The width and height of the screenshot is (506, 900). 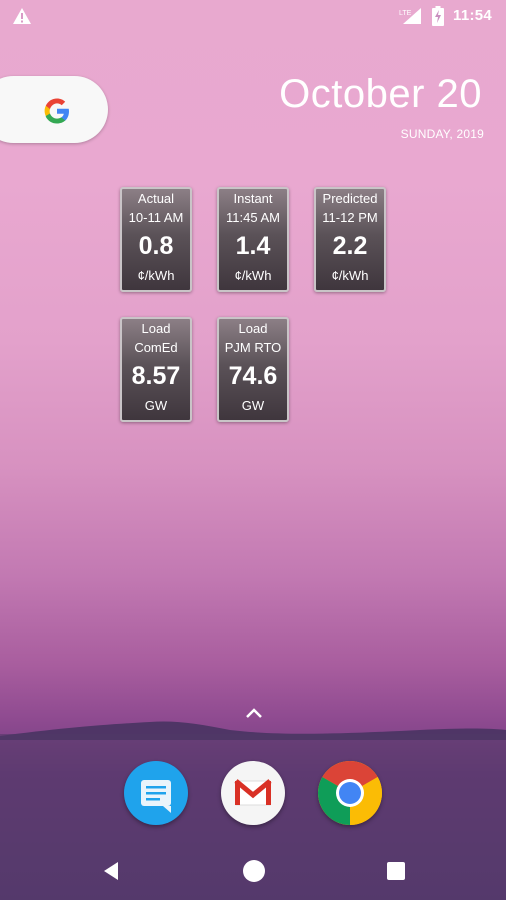 What do you see at coordinates (253, 246) in the screenshot?
I see `tile-value: 1.4` at bounding box center [253, 246].